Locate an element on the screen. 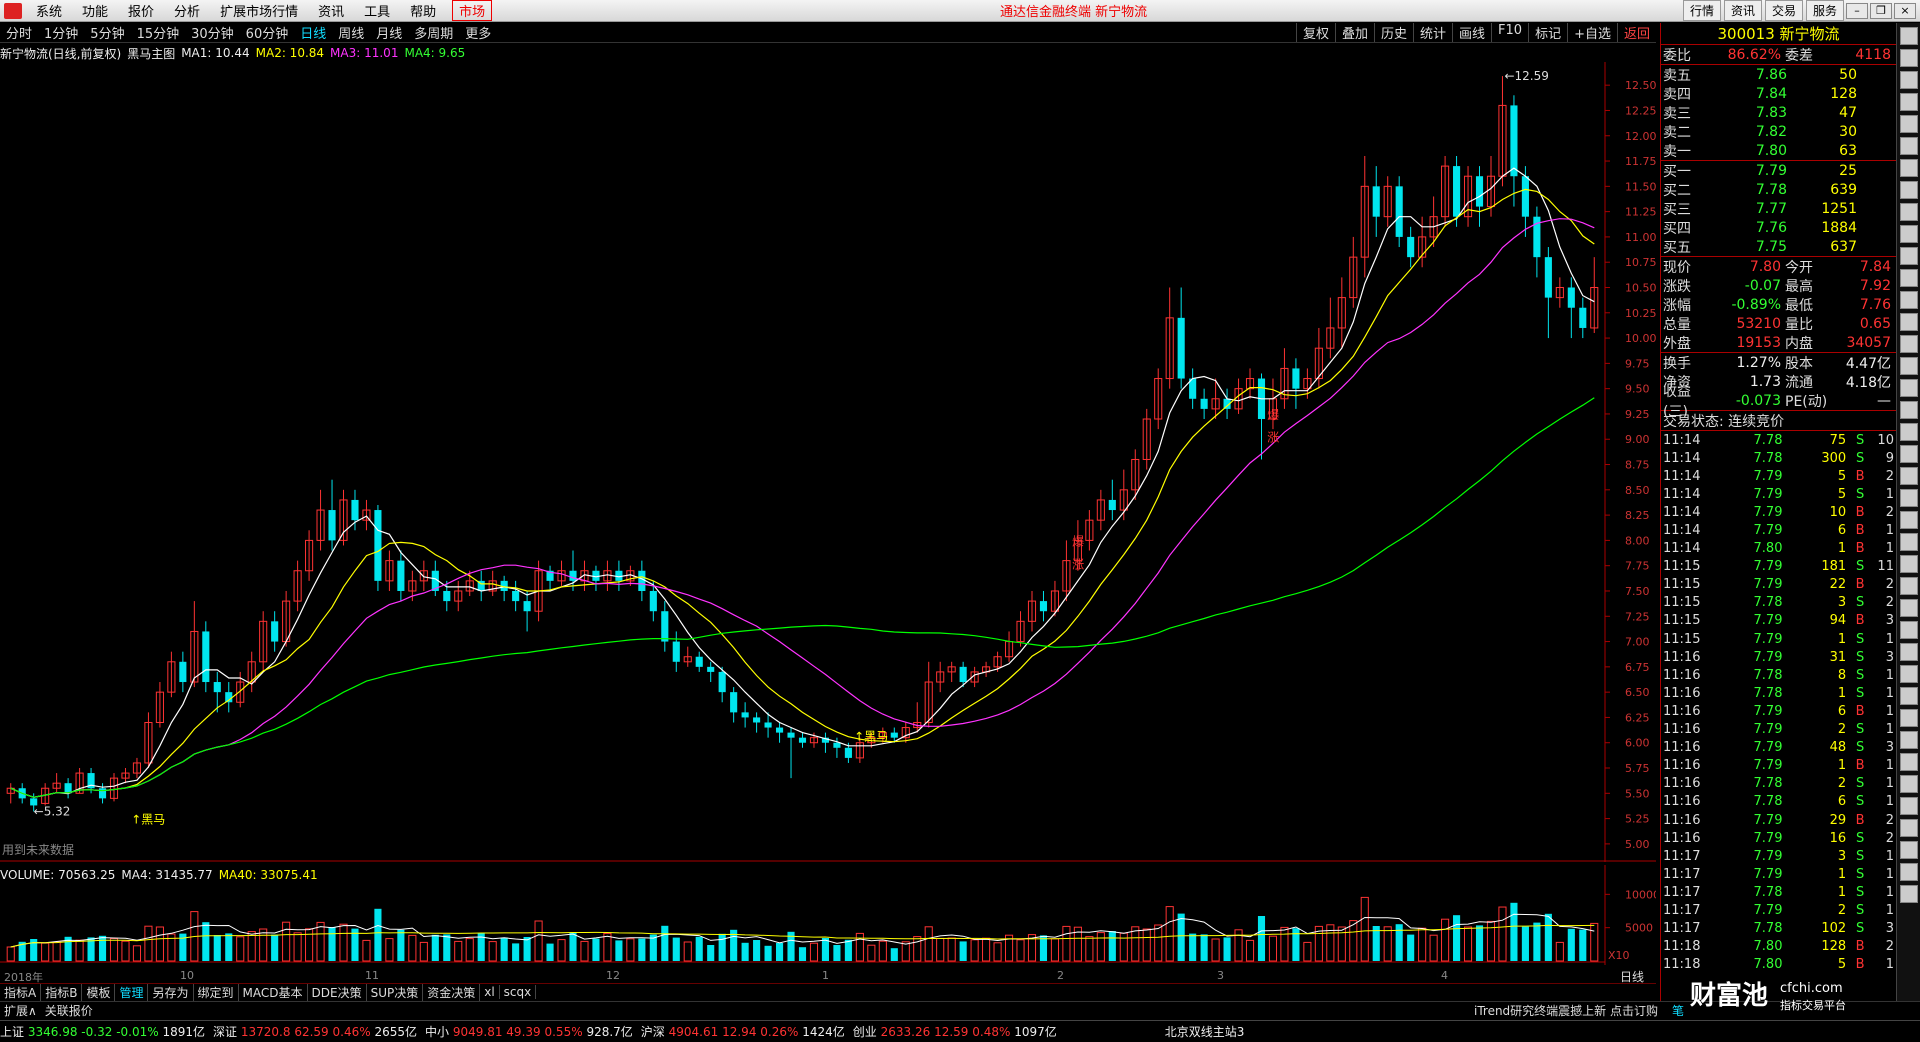 The image size is (1920, 1042). f10-button: F10 is located at coordinates (1509, 32).